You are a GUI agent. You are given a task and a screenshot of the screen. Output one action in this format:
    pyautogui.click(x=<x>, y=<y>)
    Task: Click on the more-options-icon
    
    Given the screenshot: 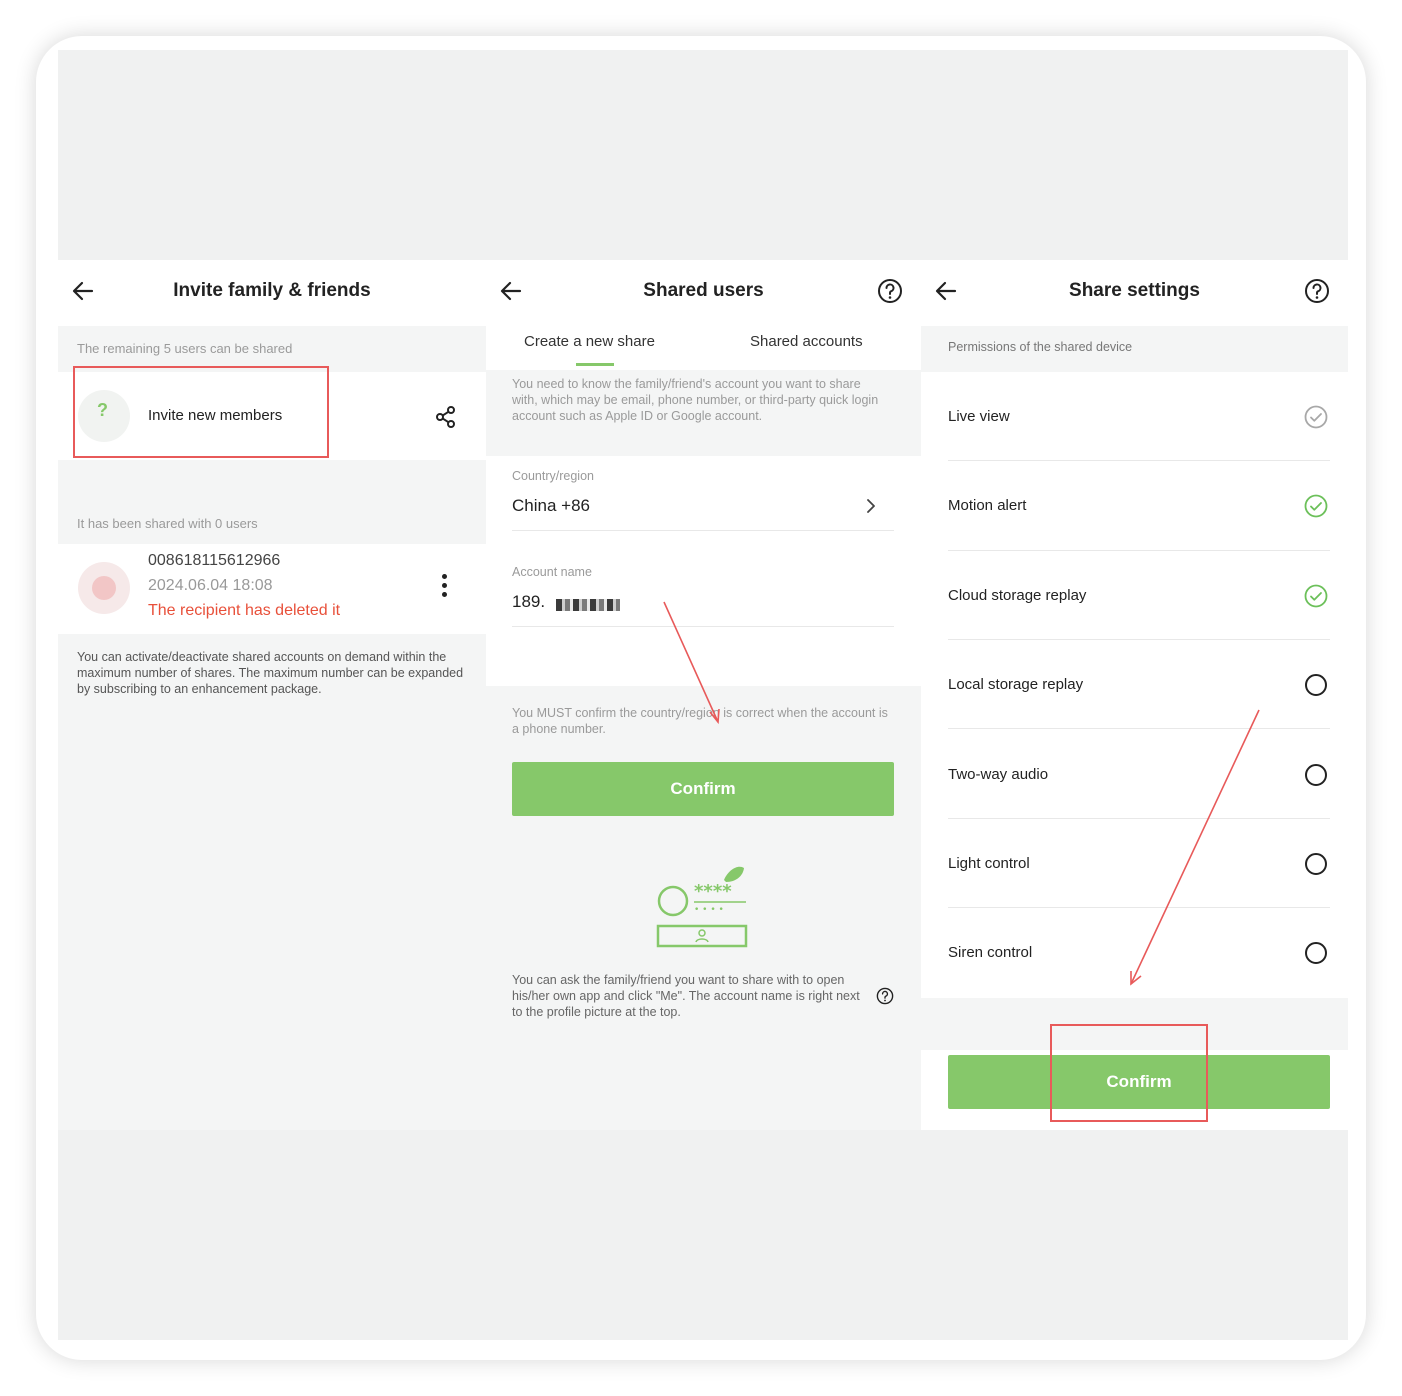 What is the action you would take?
    pyautogui.click(x=445, y=585)
    